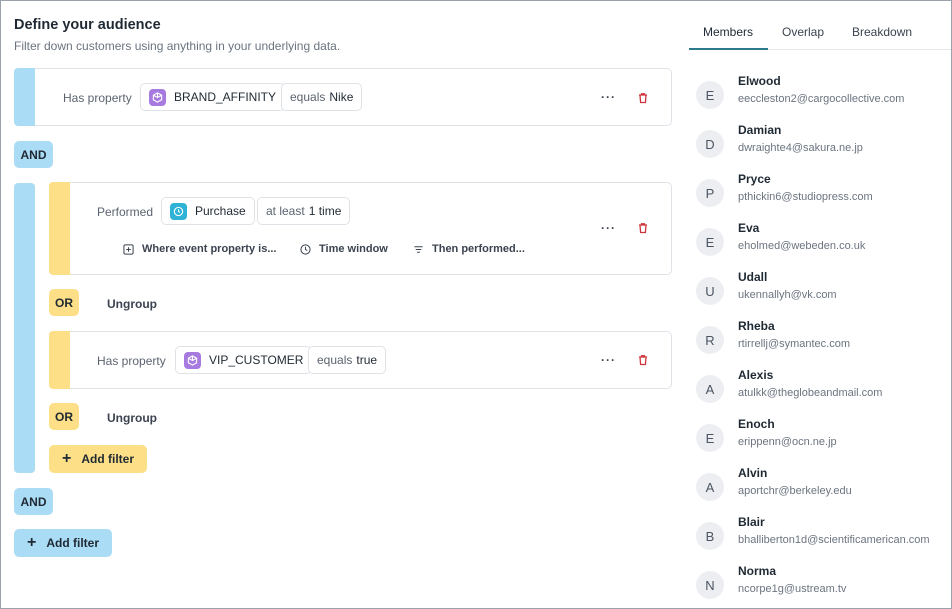  What do you see at coordinates (787, 442) in the screenshot?
I see `member-email: erippenn@ocn.ne.jp` at bounding box center [787, 442].